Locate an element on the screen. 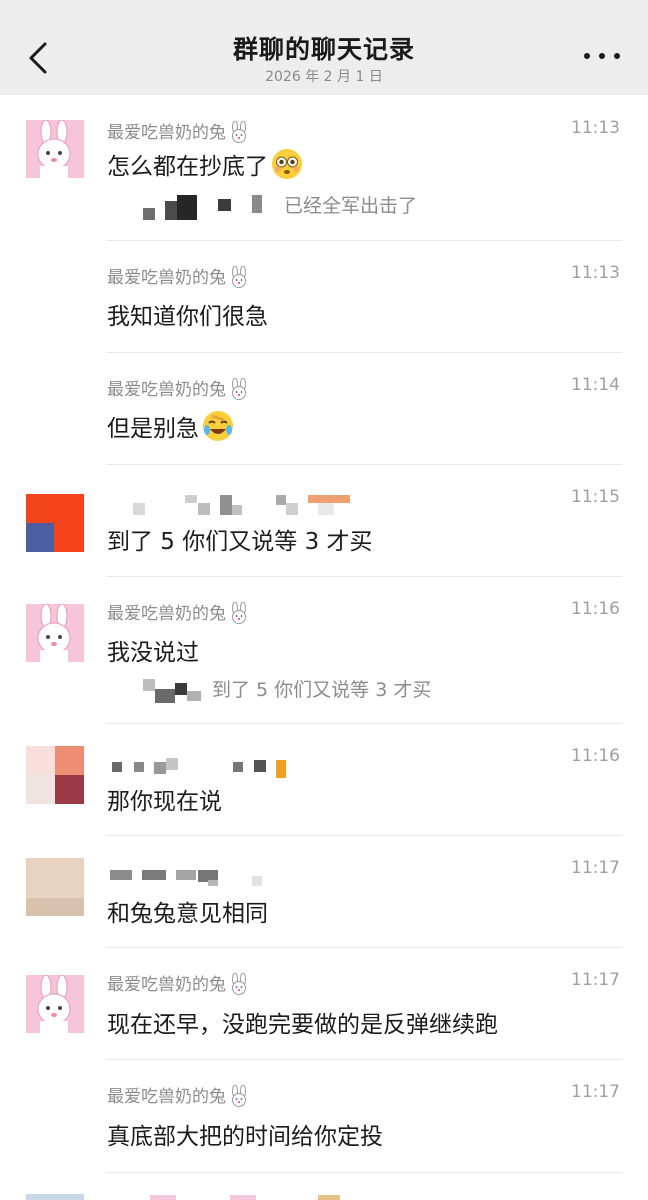  message-text: 我知道你们很急 is located at coordinates (187, 317).